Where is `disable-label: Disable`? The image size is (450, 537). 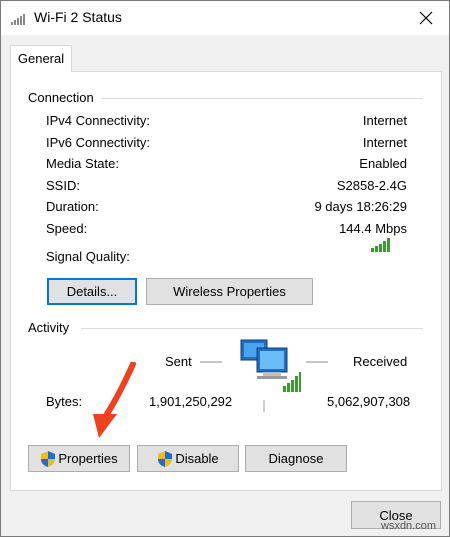
disable-label: Disable is located at coordinates (197, 458).